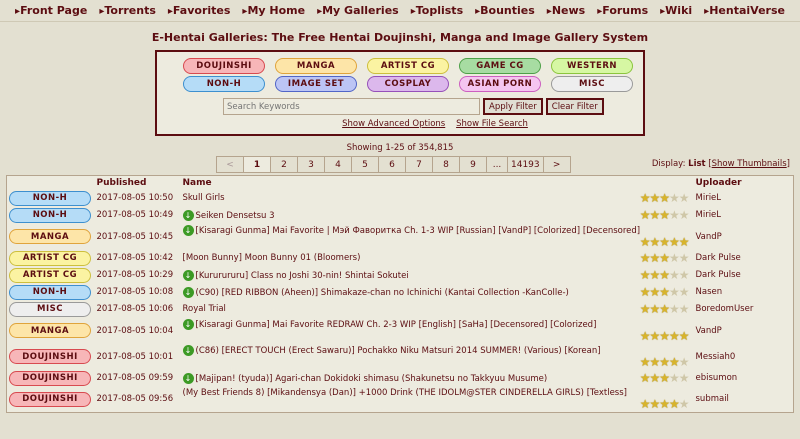 Image resolution: width=800 pixels, height=439 pixels. I want to click on gallery-title-link: [Moon Bunny] Moon Bunny 01 (Bloomers), so click(272, 258).